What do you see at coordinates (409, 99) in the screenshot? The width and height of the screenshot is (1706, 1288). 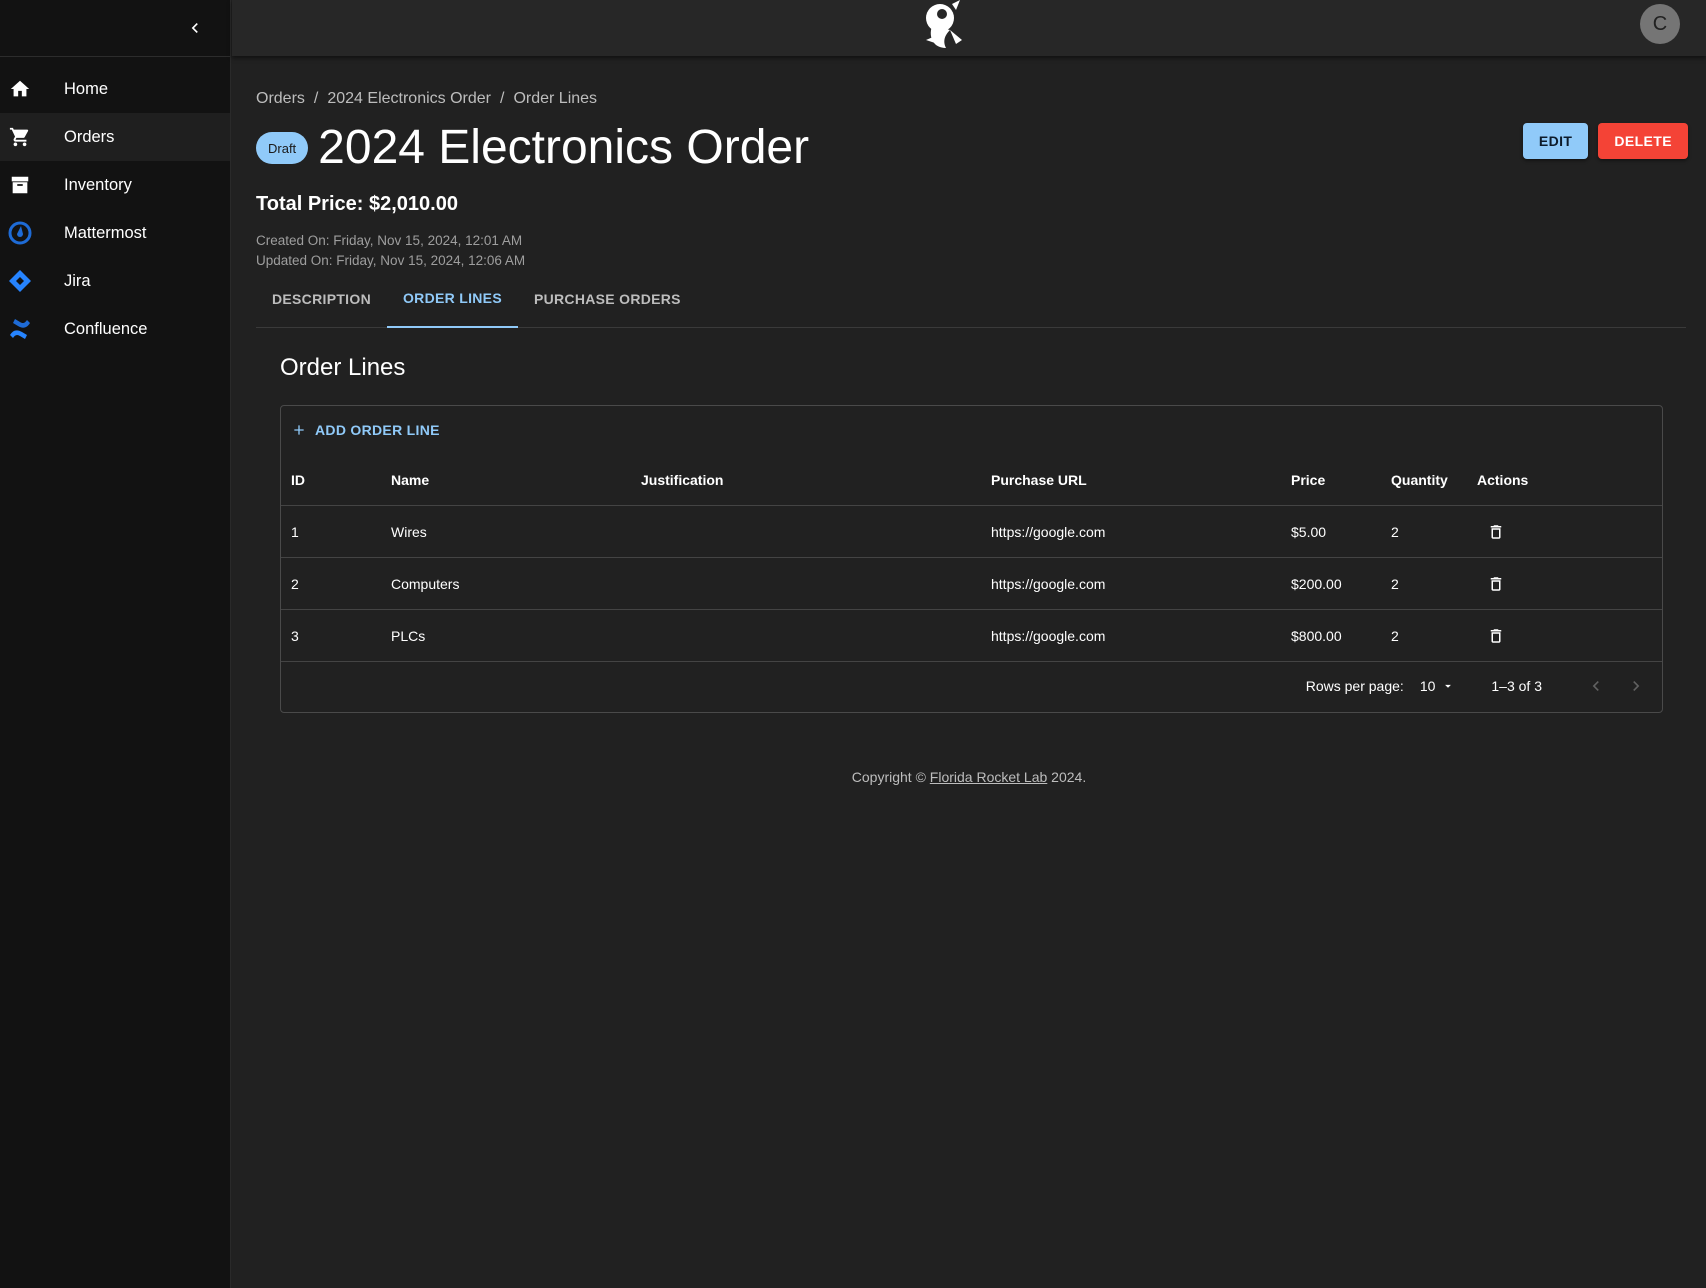 I see `breadcrumb-order: 2024 Electronics Order` at bounding box center [409, 99].